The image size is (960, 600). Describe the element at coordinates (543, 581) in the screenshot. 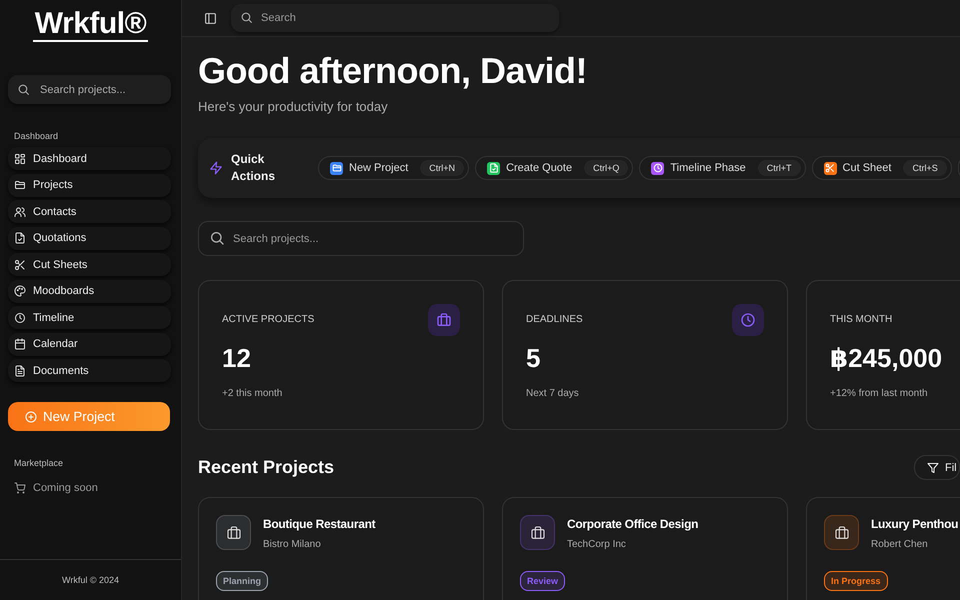

I see `status-badge: Review` at that location.